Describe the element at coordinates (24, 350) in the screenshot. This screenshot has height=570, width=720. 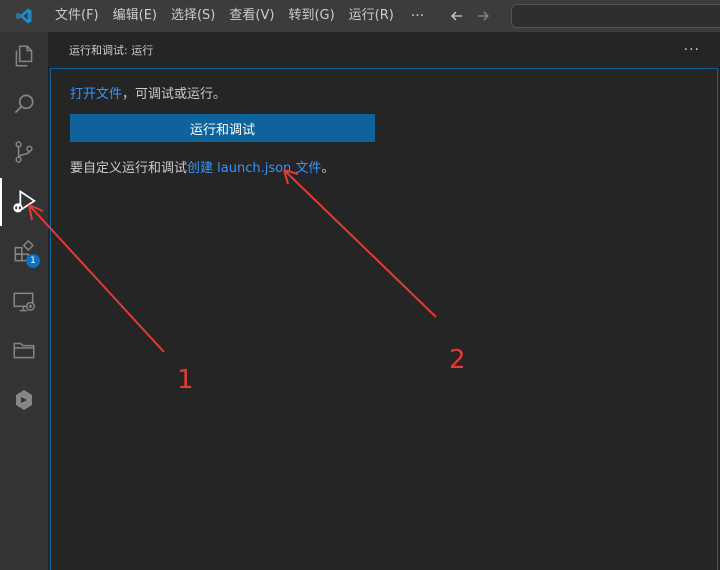
I see `folder-icon` at that location.